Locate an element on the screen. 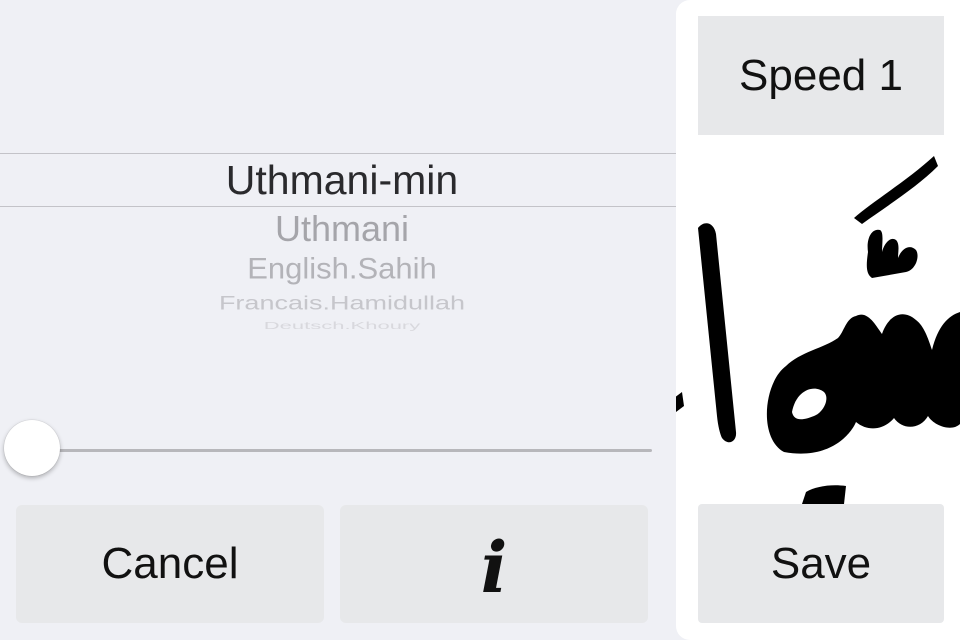 The height and width of the screenshot is (640, 960). speed-slider is located at coordinates (329, 448).